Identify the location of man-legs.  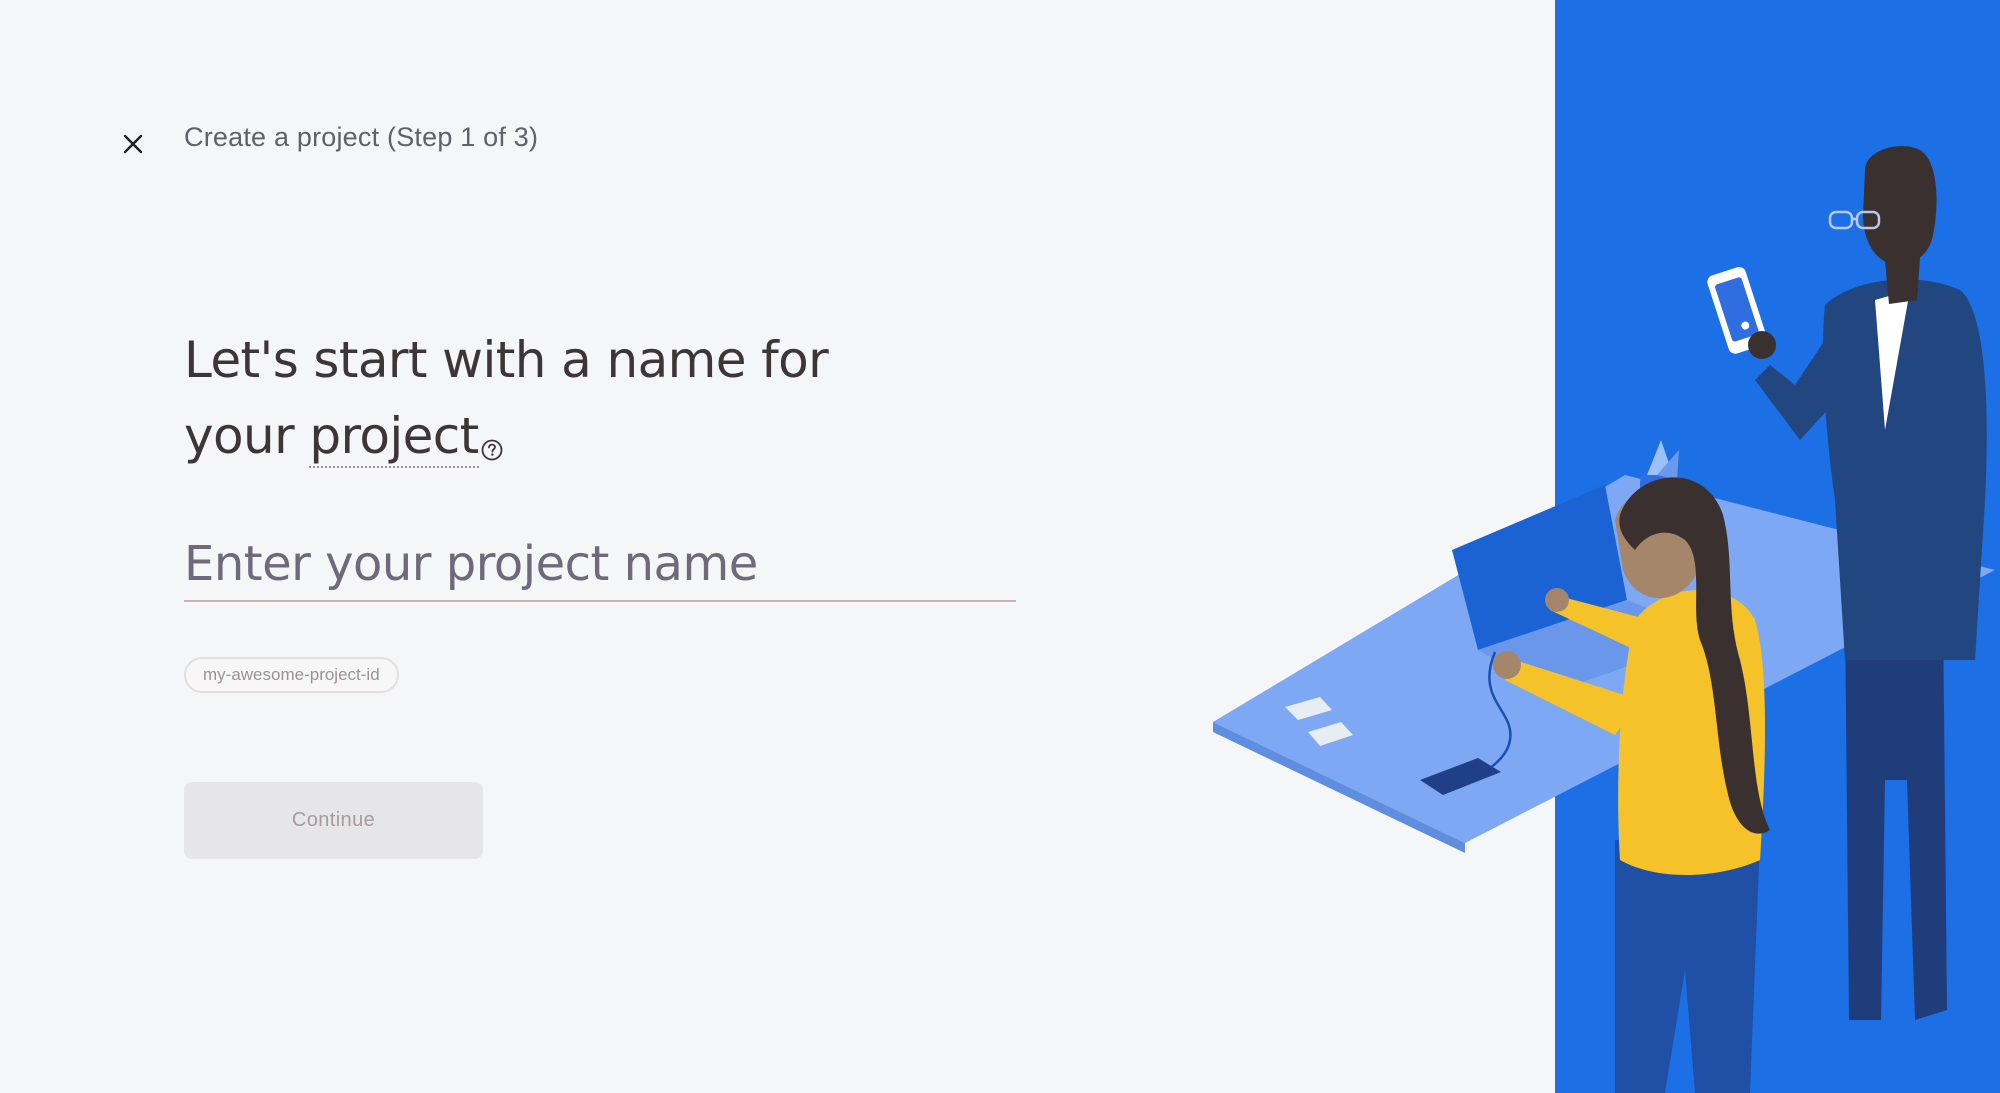
(1896, 815).